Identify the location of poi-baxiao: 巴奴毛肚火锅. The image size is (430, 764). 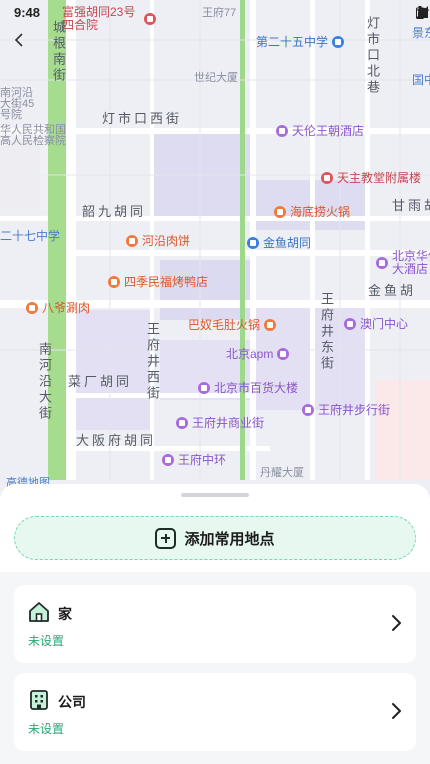
(232, 325).